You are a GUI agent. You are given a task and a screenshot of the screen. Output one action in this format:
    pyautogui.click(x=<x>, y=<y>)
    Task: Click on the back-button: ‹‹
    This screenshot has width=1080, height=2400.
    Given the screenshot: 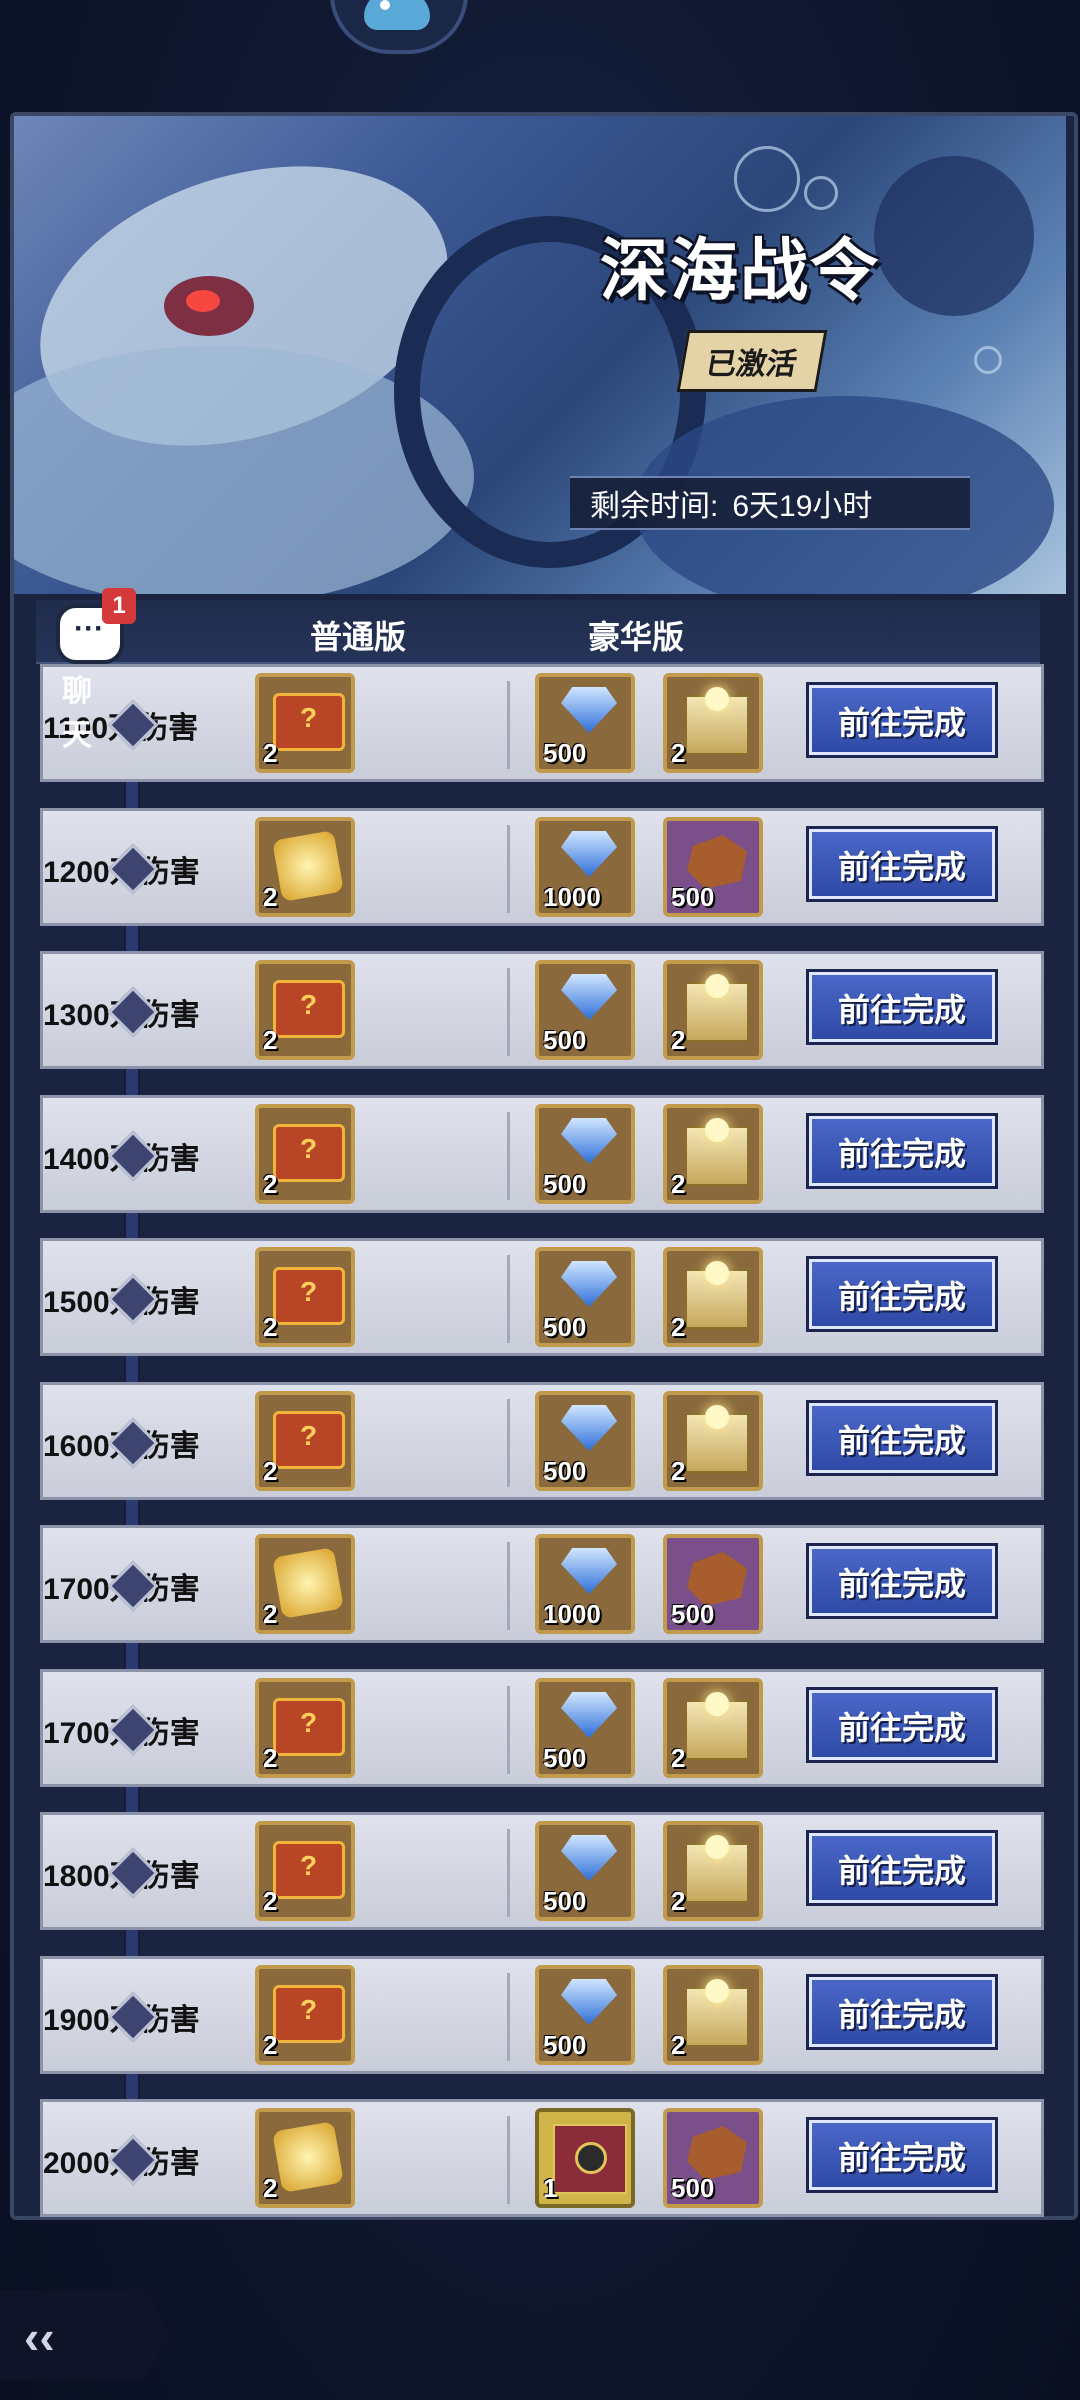 What is the action you would take?
    pyautogui.click(x=85, y=2335)
    